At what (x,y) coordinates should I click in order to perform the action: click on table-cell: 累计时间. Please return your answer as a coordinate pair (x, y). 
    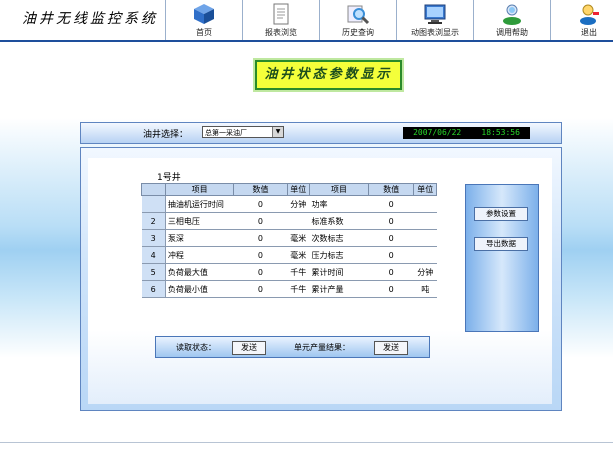
    Looking at the image, I should click on (339, 272).